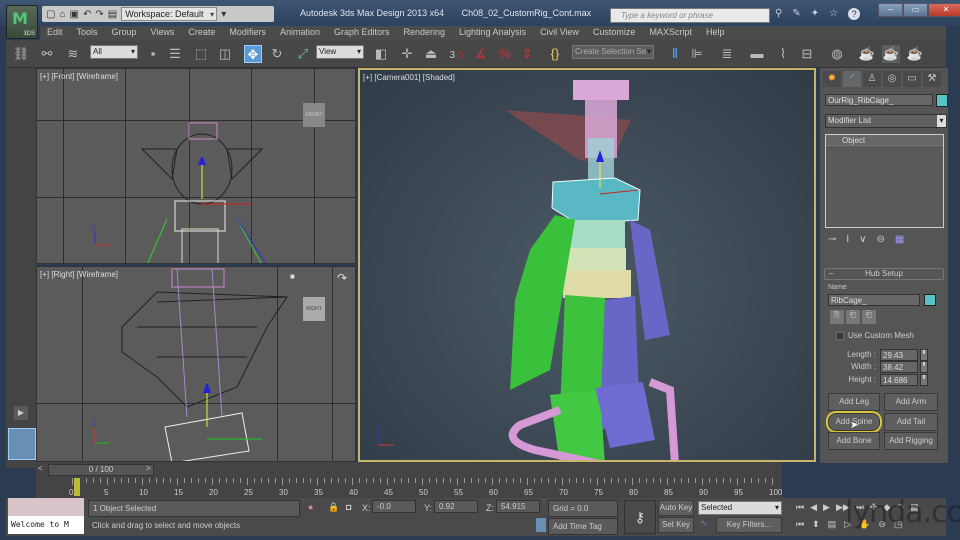 The width and height of the screenshot is (960, 540). I want to click on pivot-center-icon: ◧, so click(381, 54).